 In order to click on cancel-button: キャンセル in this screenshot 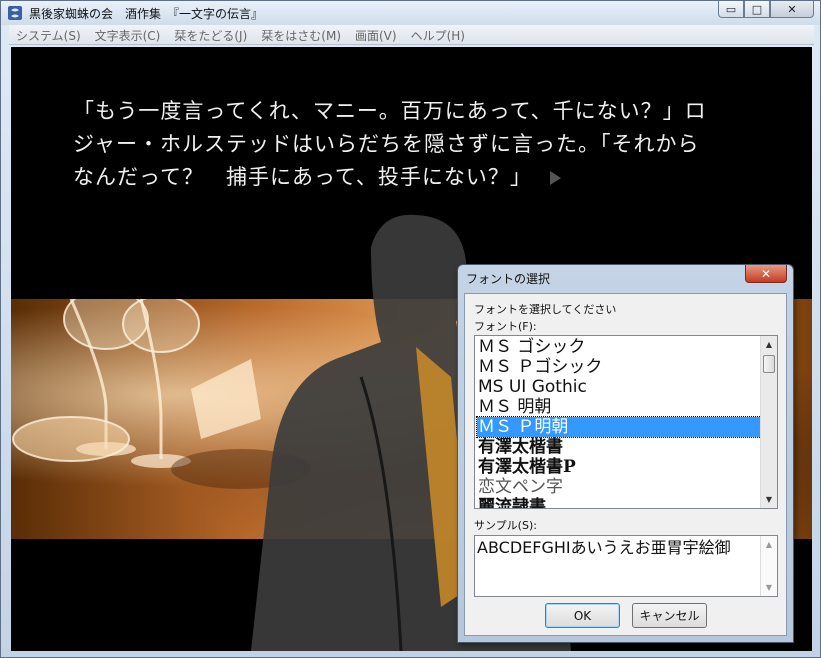, I will do `click(669, 615)`.